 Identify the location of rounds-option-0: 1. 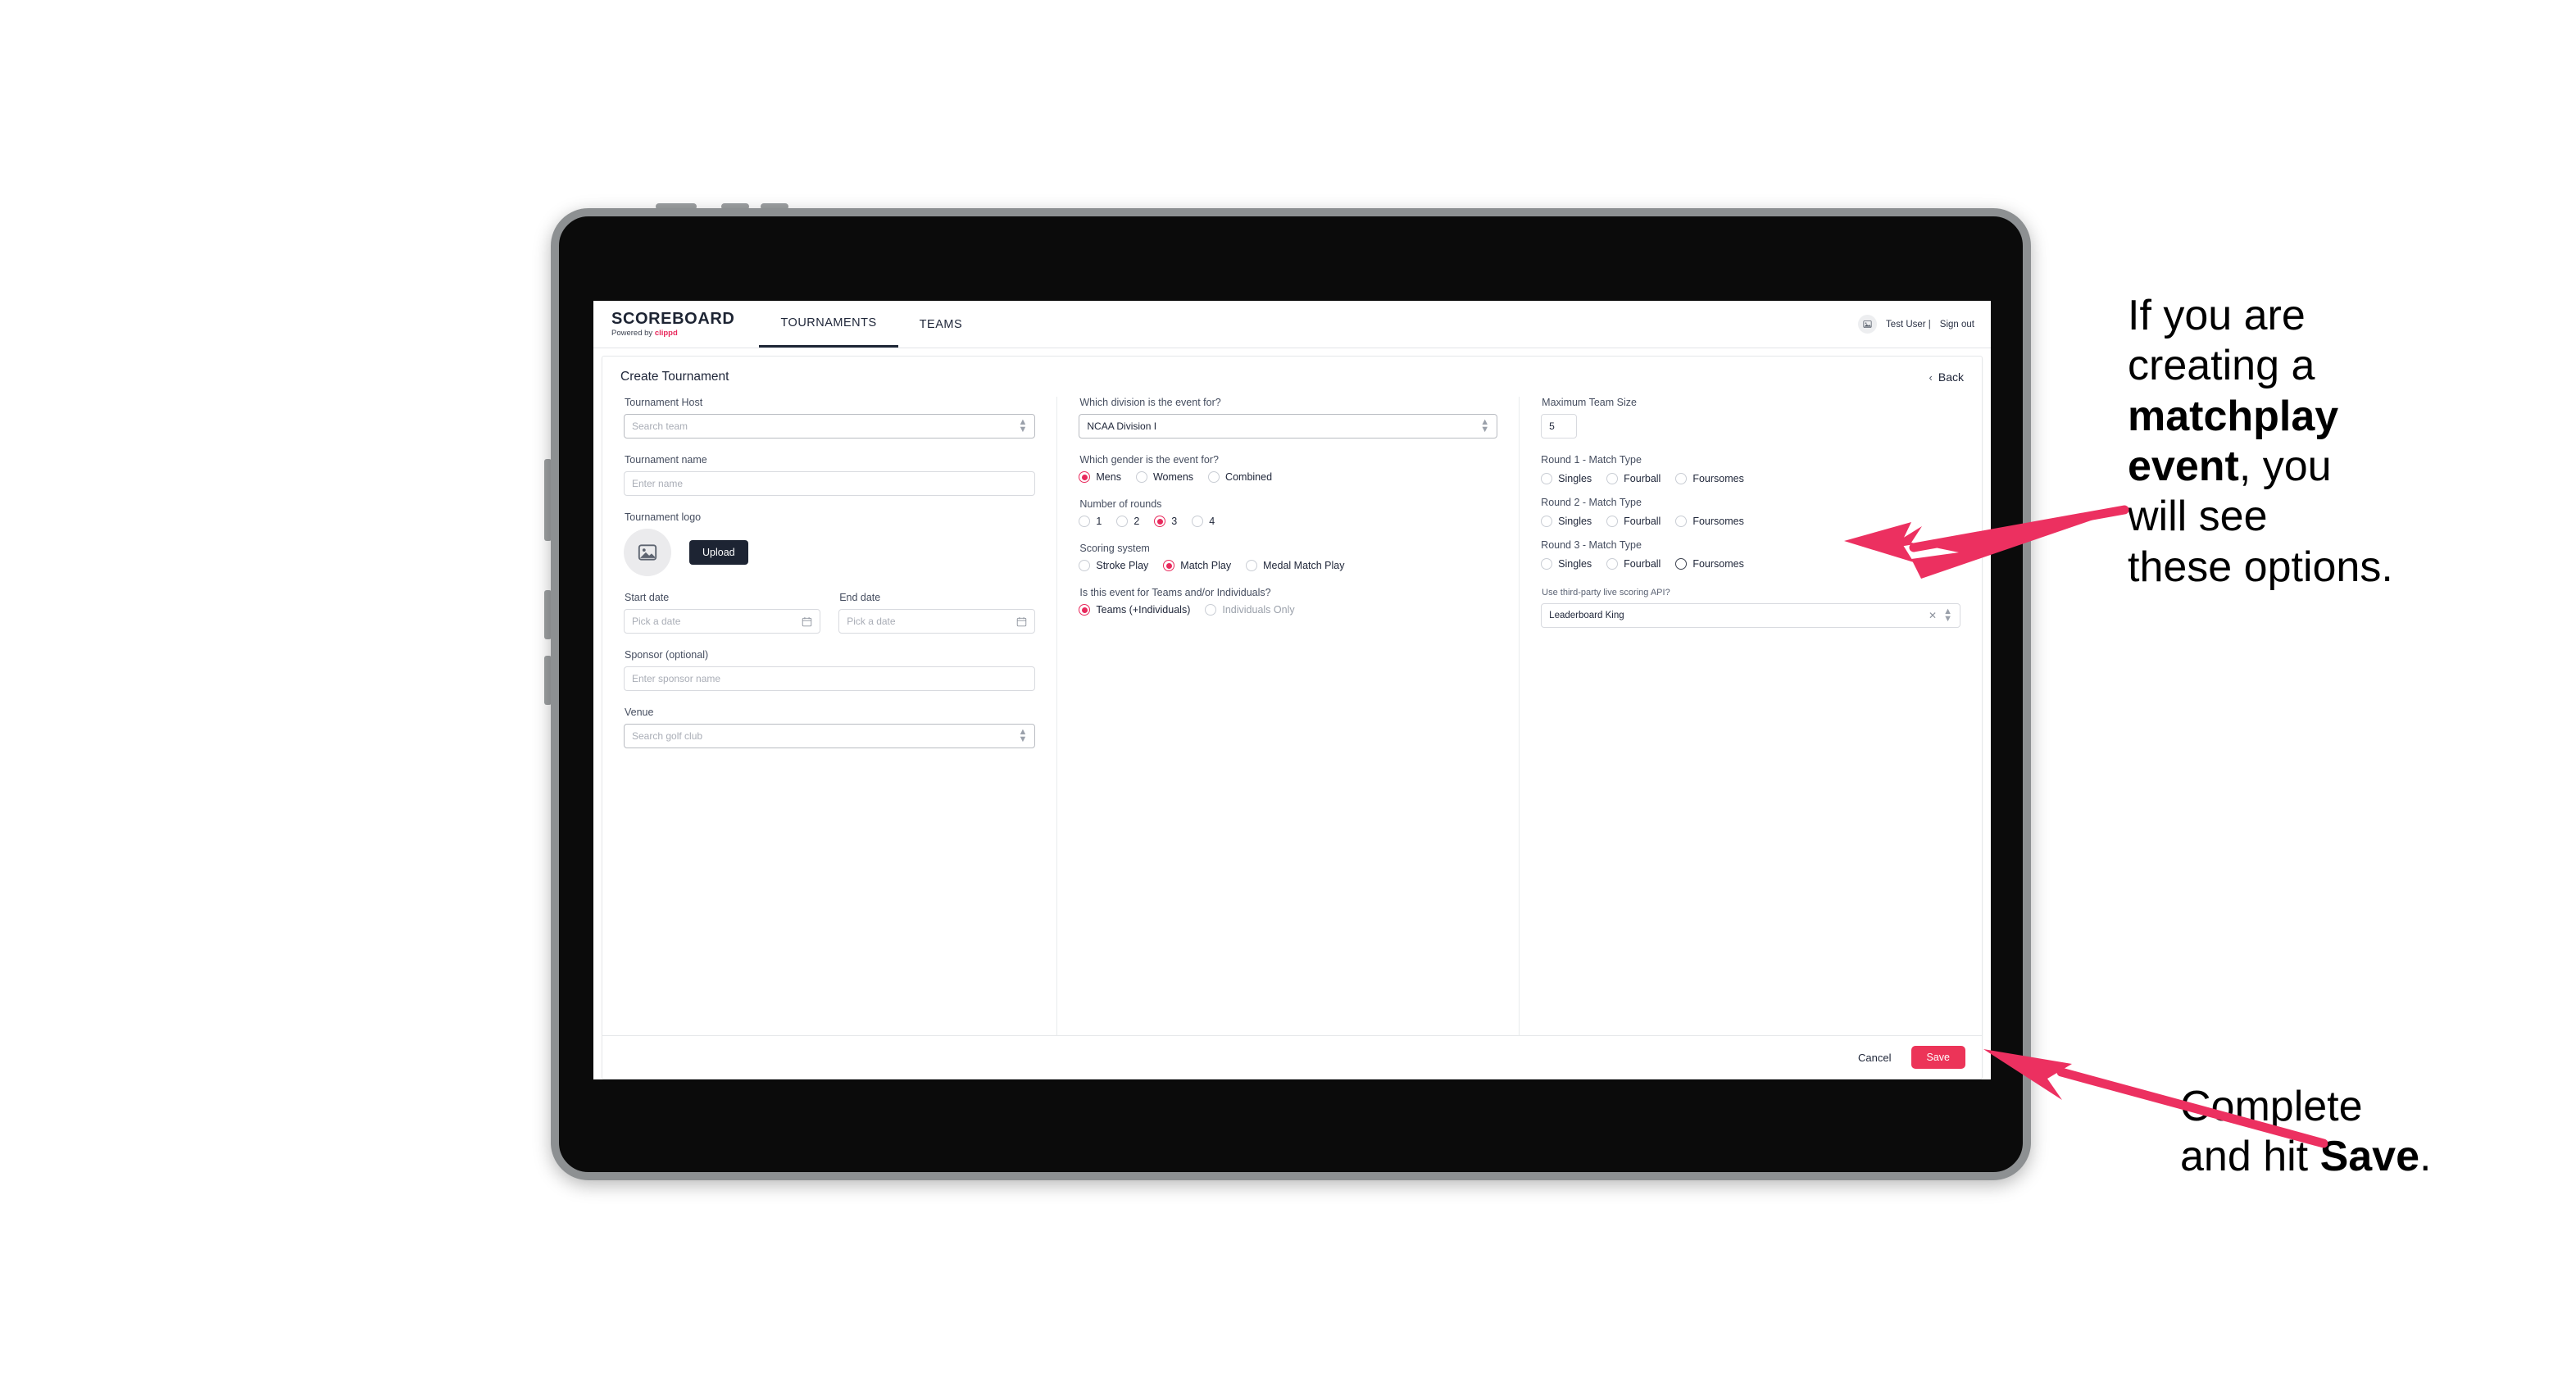
(1090, 521).